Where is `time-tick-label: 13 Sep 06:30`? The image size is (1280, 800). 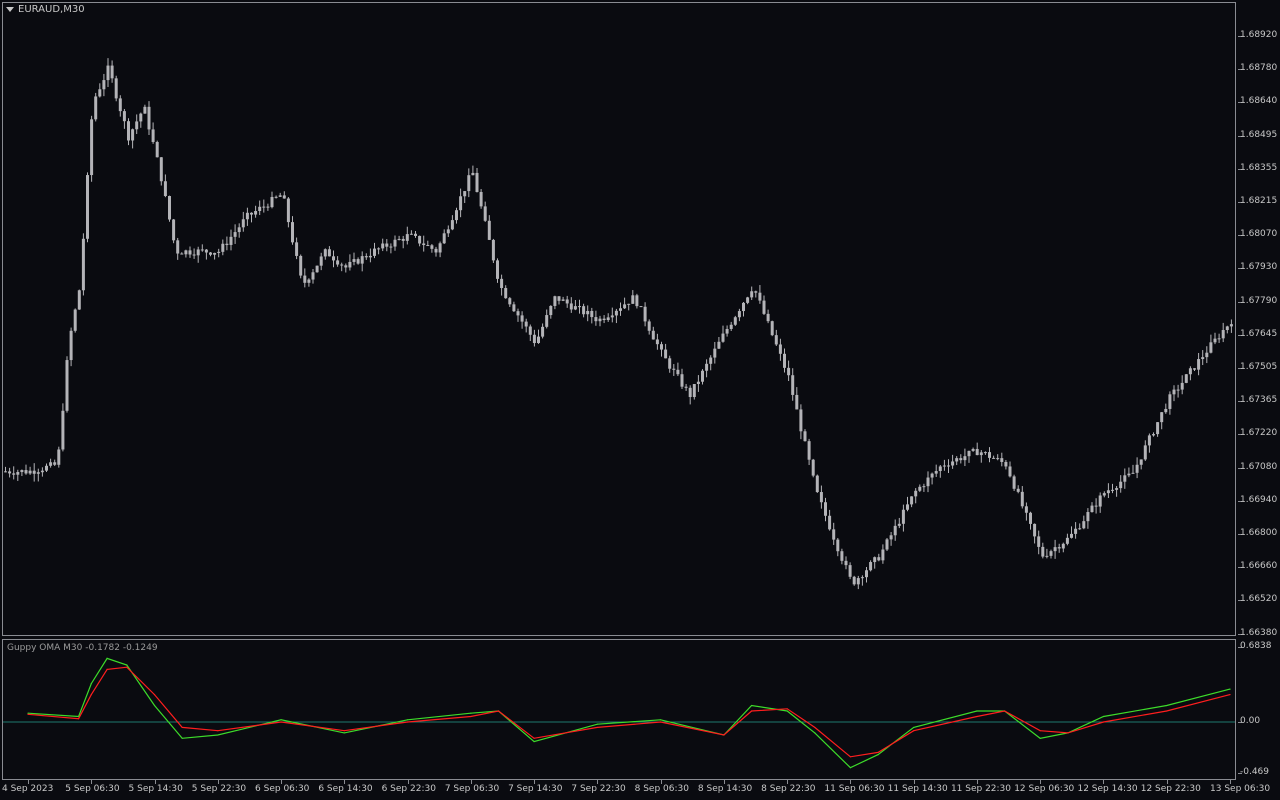
time-tick-label: 13 Sep 06:30 is located at coordinates (1240, 789).